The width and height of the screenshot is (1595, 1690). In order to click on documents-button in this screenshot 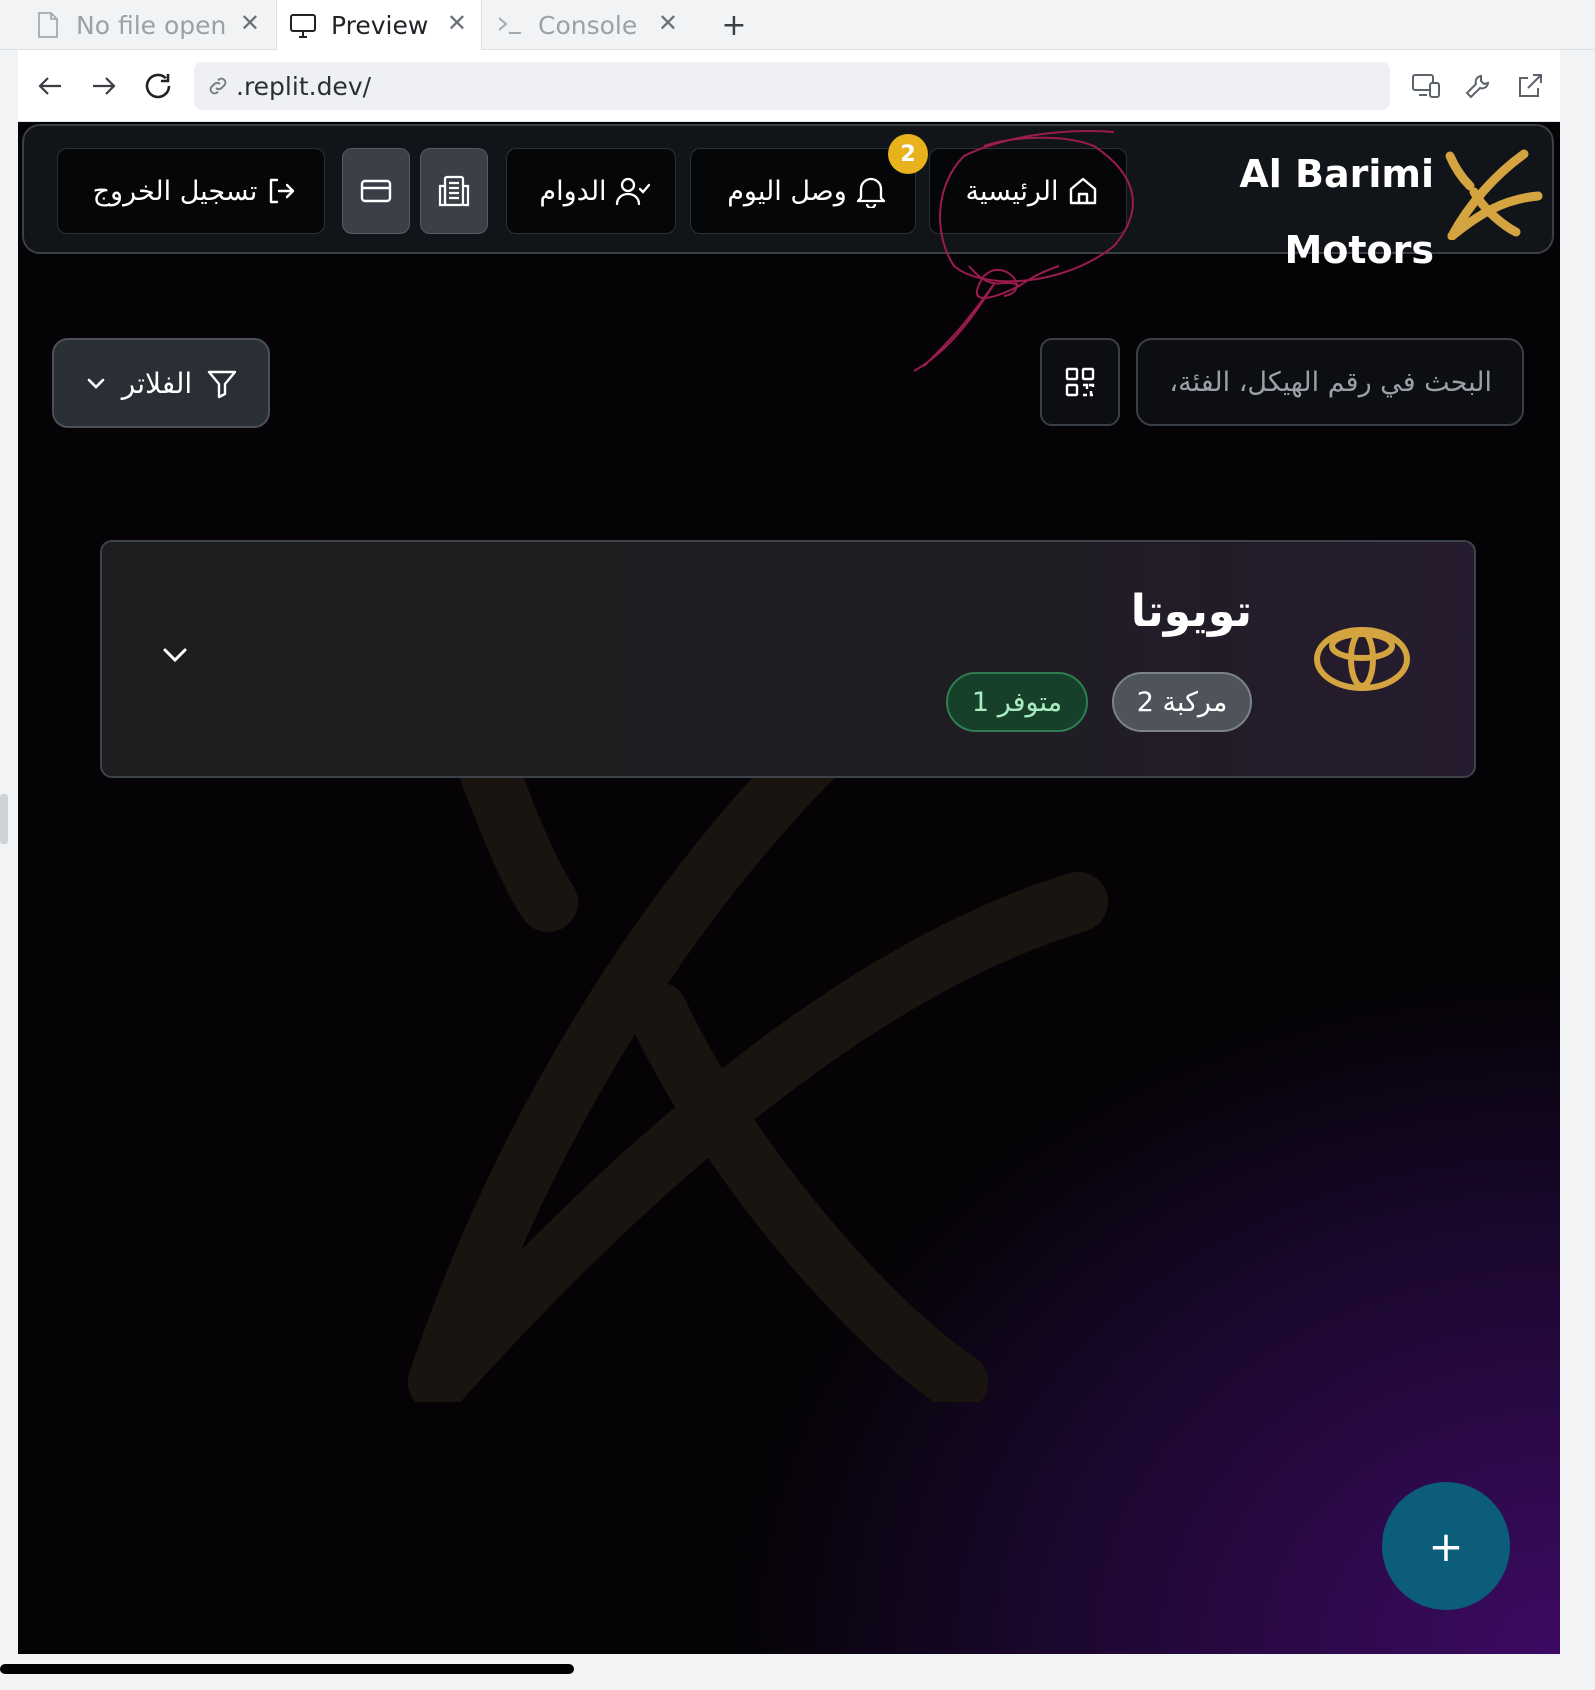, I will do `click(454, 191)`.